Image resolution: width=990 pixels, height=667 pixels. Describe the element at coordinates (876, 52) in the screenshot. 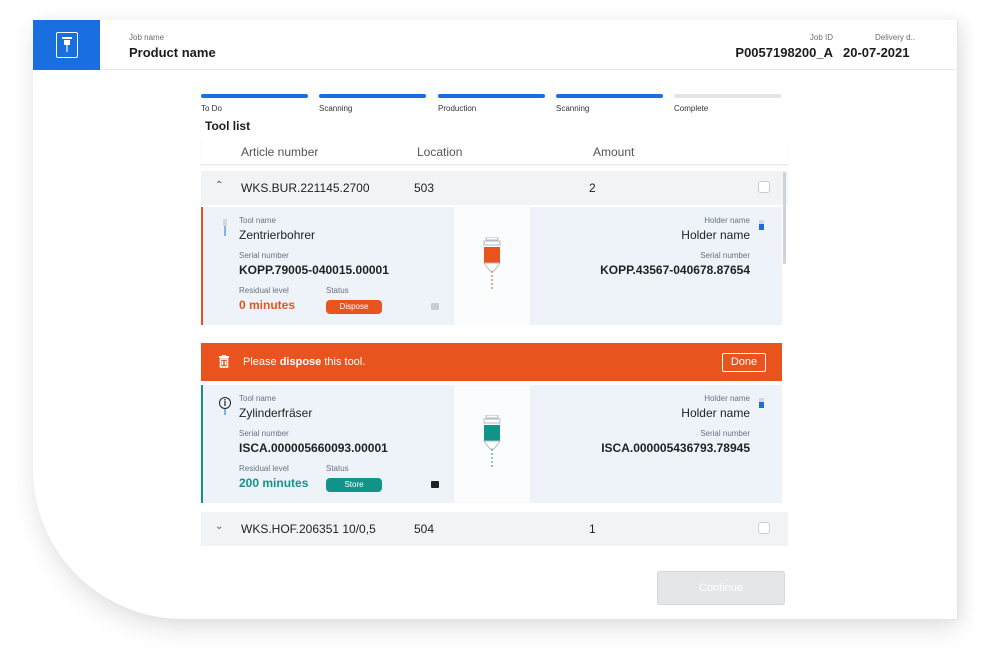

I see `delivery-value: 20-07-2021` at that location.